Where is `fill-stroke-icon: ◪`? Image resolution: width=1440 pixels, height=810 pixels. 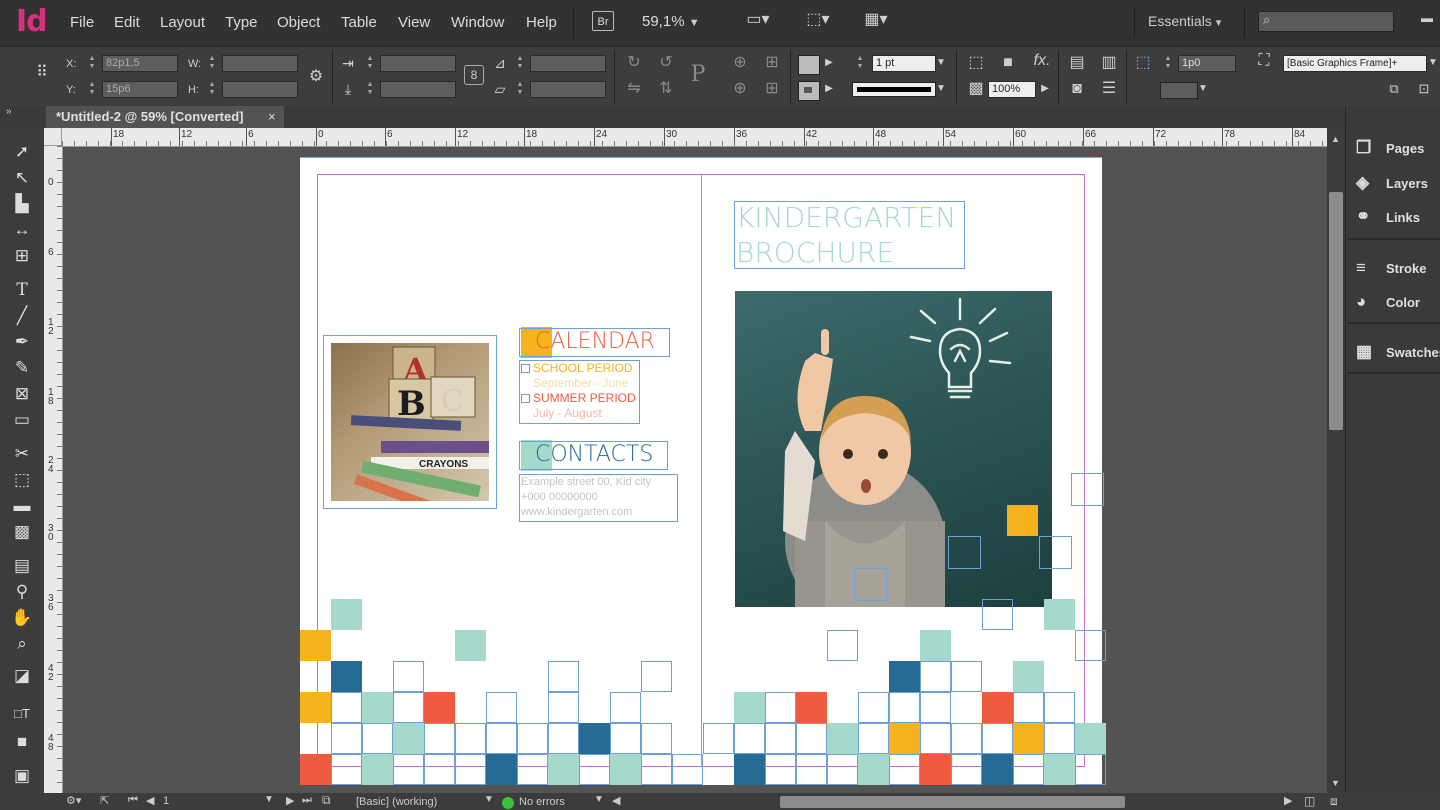 fill-stroke-icon: ◪ is located at coordinates (22, 676).